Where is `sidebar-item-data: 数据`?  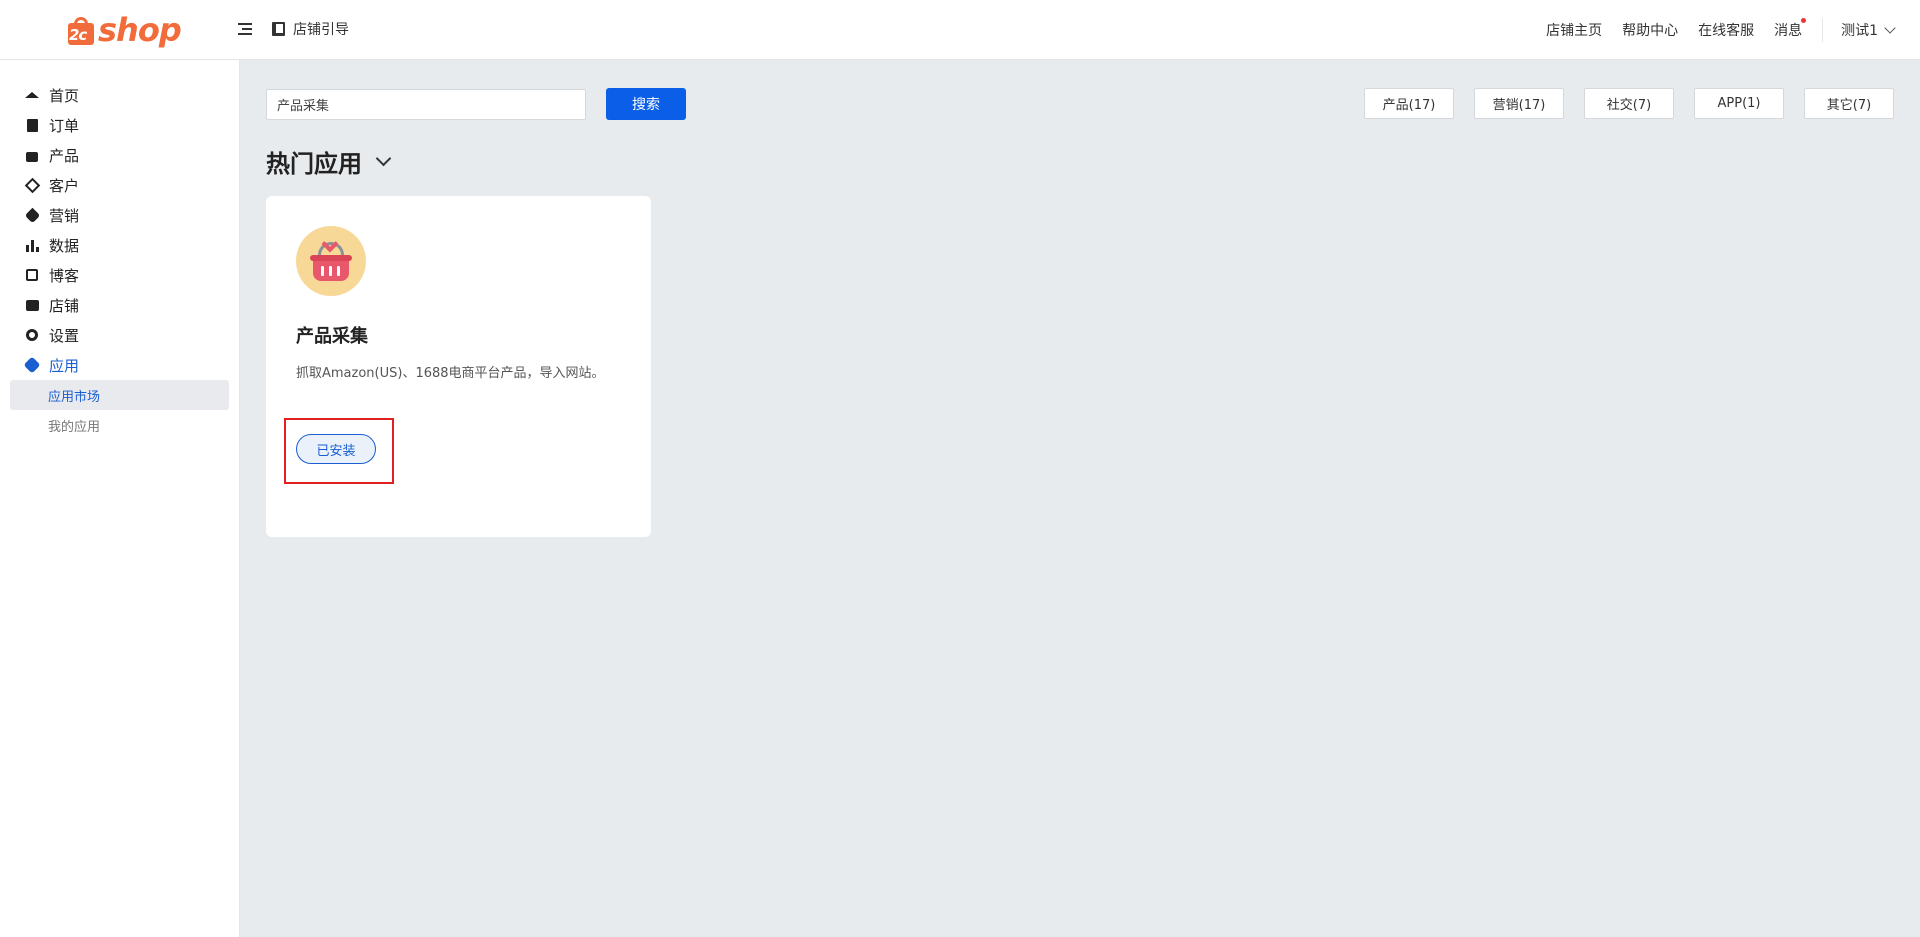 sidebar-item-data: 数据 is located at coordinates (119, 245).